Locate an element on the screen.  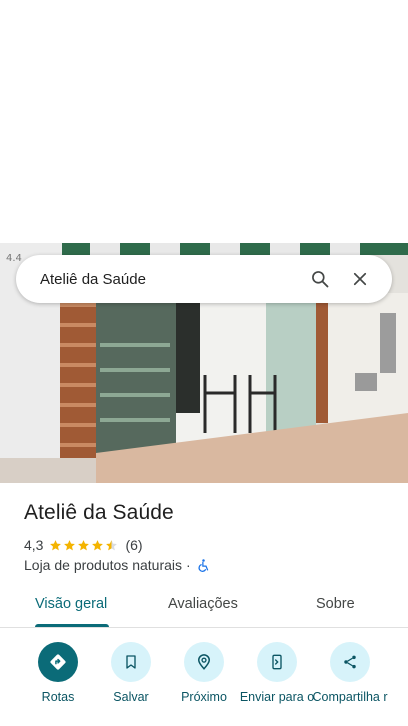
directions-button: Rotas is located at coordinates (58, 673).